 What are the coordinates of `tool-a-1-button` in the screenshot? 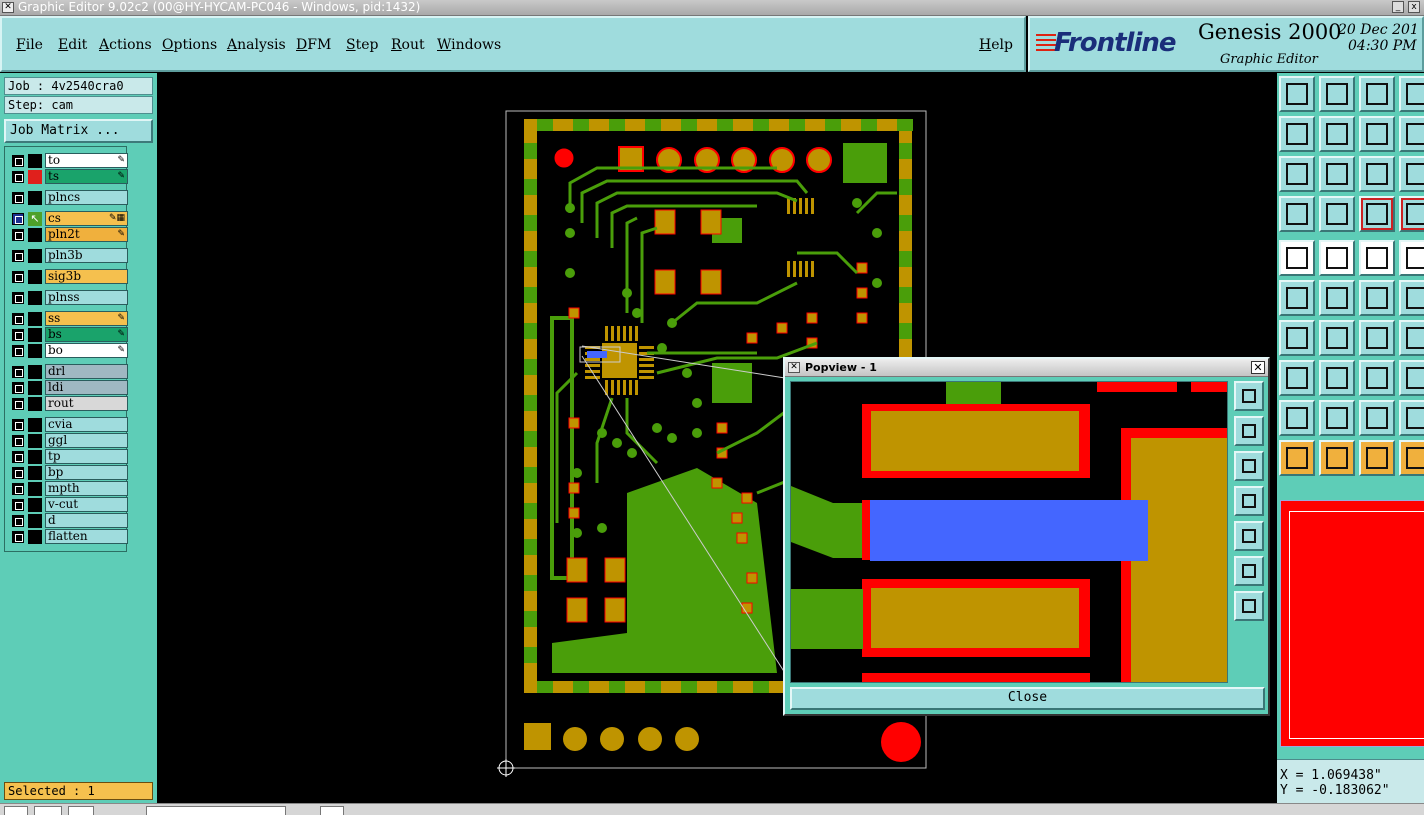 It's located at (1337, 418).